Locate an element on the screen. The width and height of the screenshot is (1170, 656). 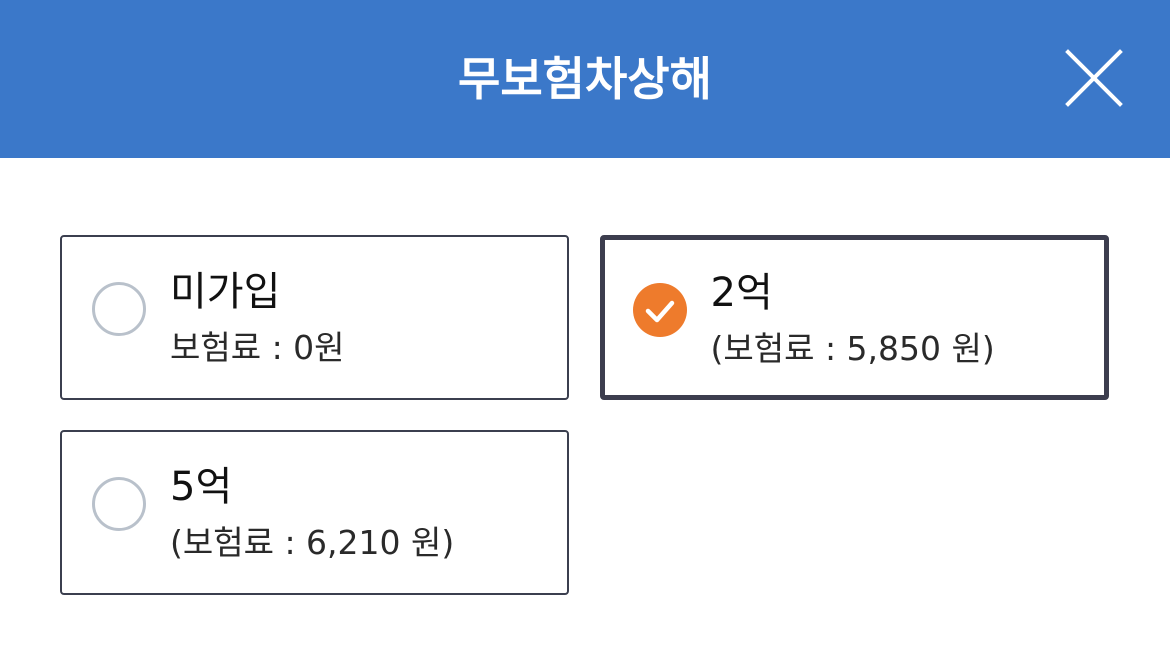
option-none: 미가입 보험료 : 0원 is located at coordinates (314, 317).